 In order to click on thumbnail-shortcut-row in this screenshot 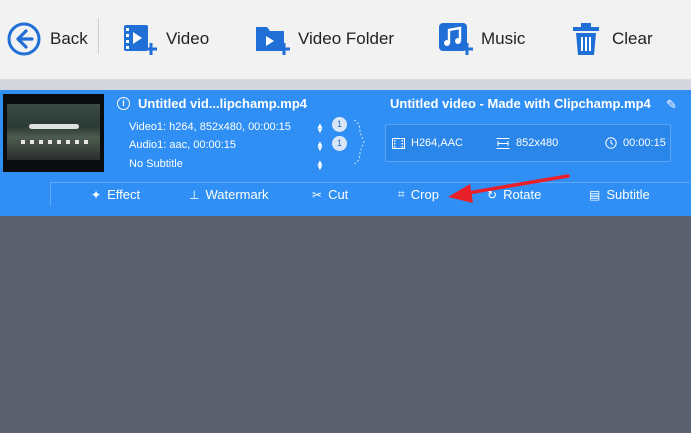, I will do `click(56, 142)`.